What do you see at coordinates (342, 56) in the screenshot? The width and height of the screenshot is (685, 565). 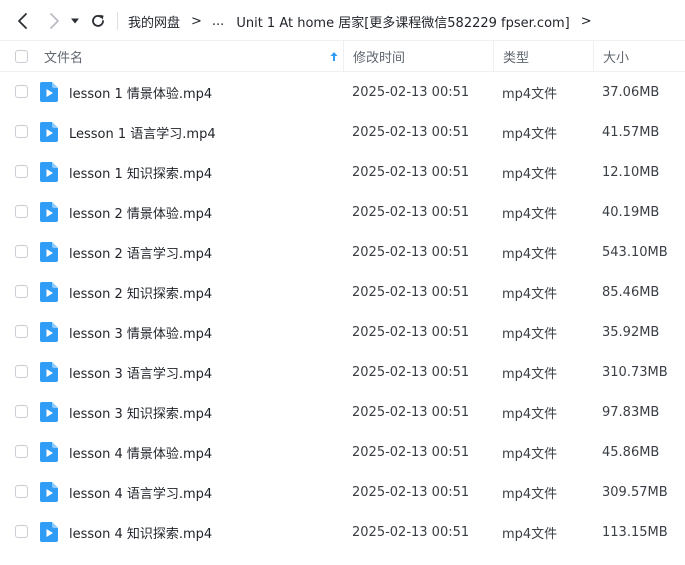 I see `file-list-header: 文件名 修改时间 类型 大小` at bounding box center [342, 56].